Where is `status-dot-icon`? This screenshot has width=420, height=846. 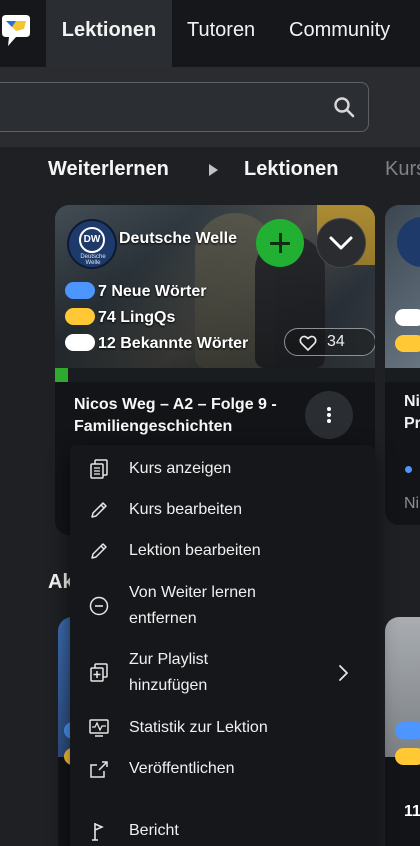 status-dot-icon is located at coordinates (408, 469).